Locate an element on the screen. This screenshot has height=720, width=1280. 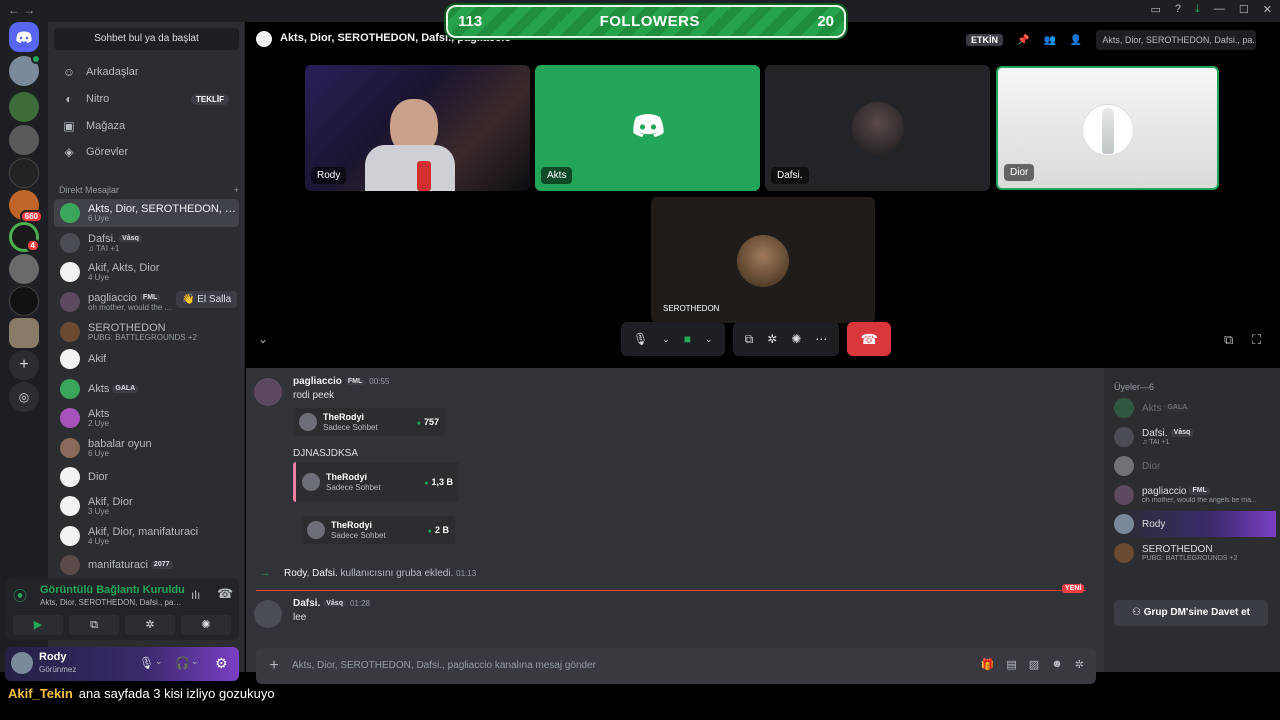
add-server-icon: + is located at coordinates (24, 365).